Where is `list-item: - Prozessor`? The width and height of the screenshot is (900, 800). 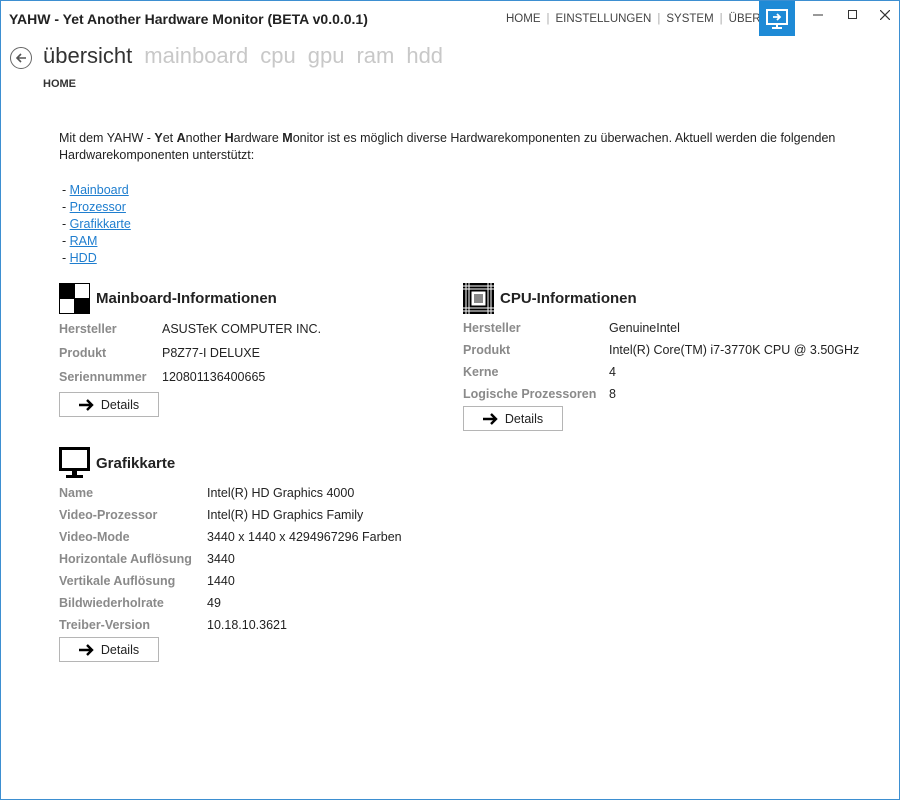
list-item: - Prozessor is located at coordinates (94, 207).